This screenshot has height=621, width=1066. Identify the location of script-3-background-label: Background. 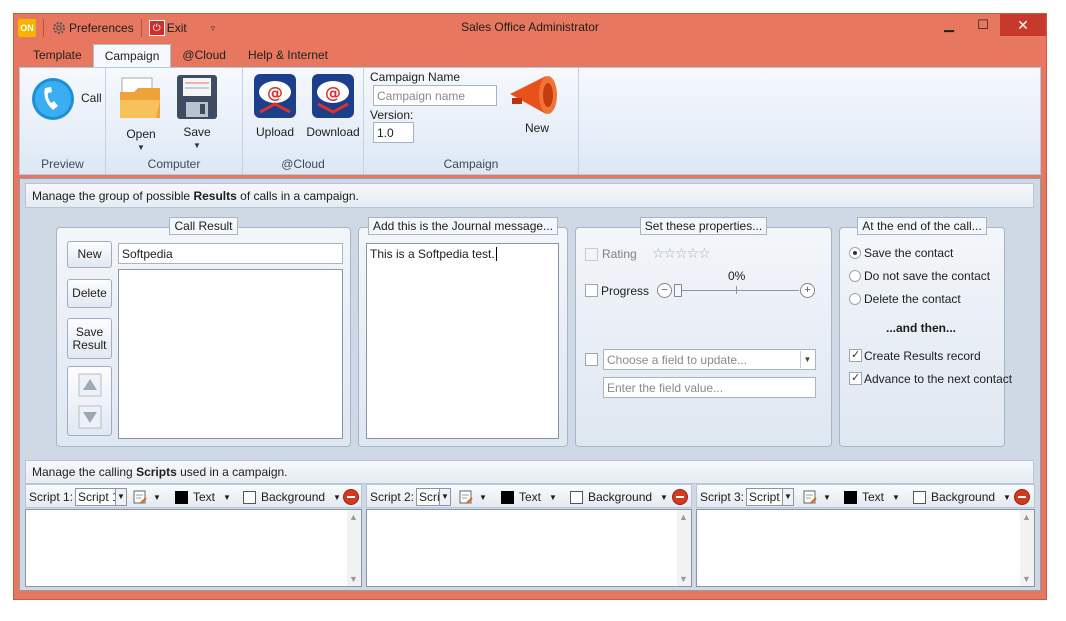
(963, 497).